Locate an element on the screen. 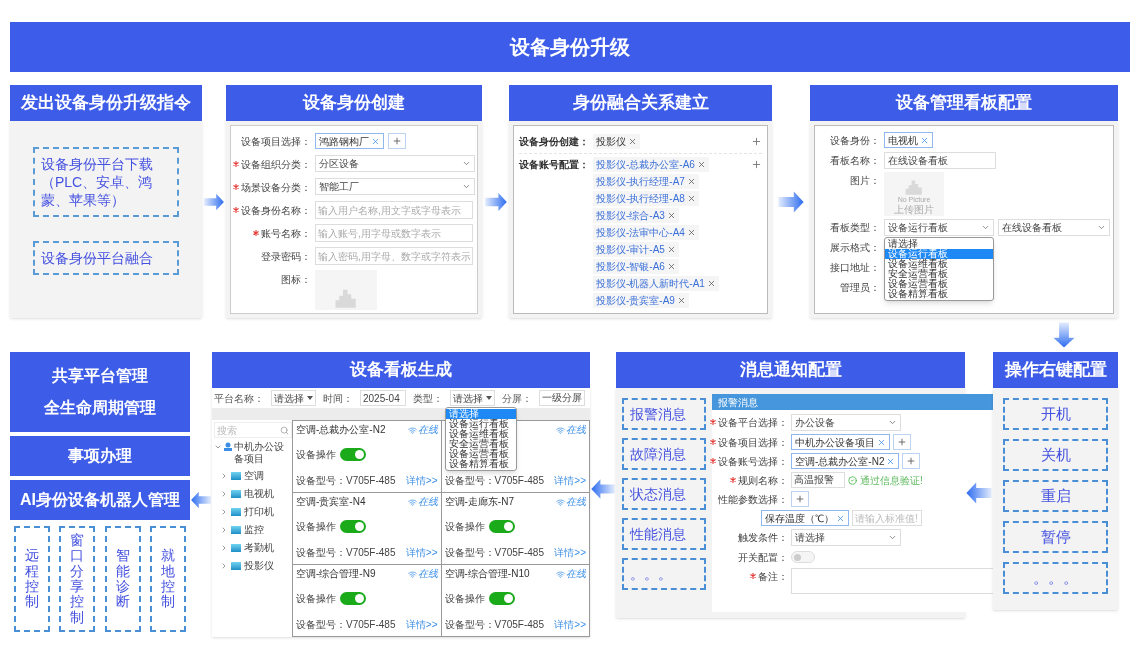  select-field: 智能工厂 is located at coordinates (395, 186).